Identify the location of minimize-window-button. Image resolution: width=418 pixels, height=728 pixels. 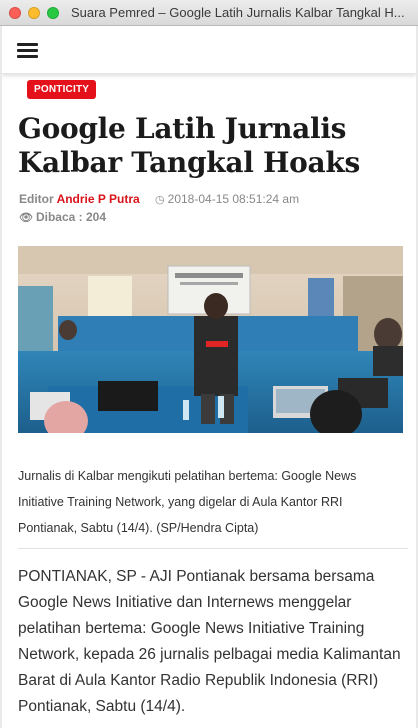
(34, 12).